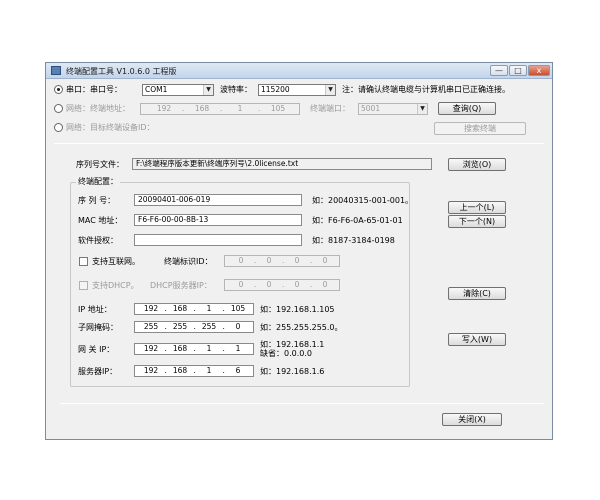 The image size is (600, 500). What do you see at coordinates (363, 200) in the screenshot?
I see `serial-number-example: 如：20040315-001-001。` at bounding box center [363, 200].